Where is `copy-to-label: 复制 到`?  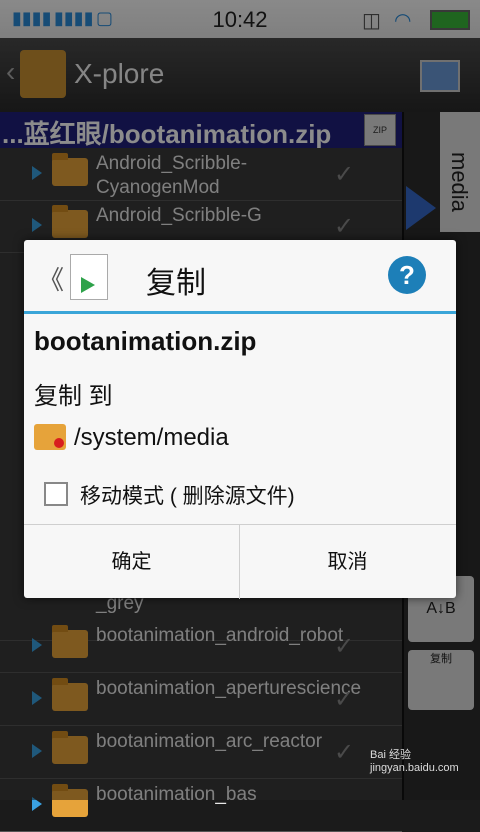 copy-to-label: 复制 到 is located at coordinates (73, 396).